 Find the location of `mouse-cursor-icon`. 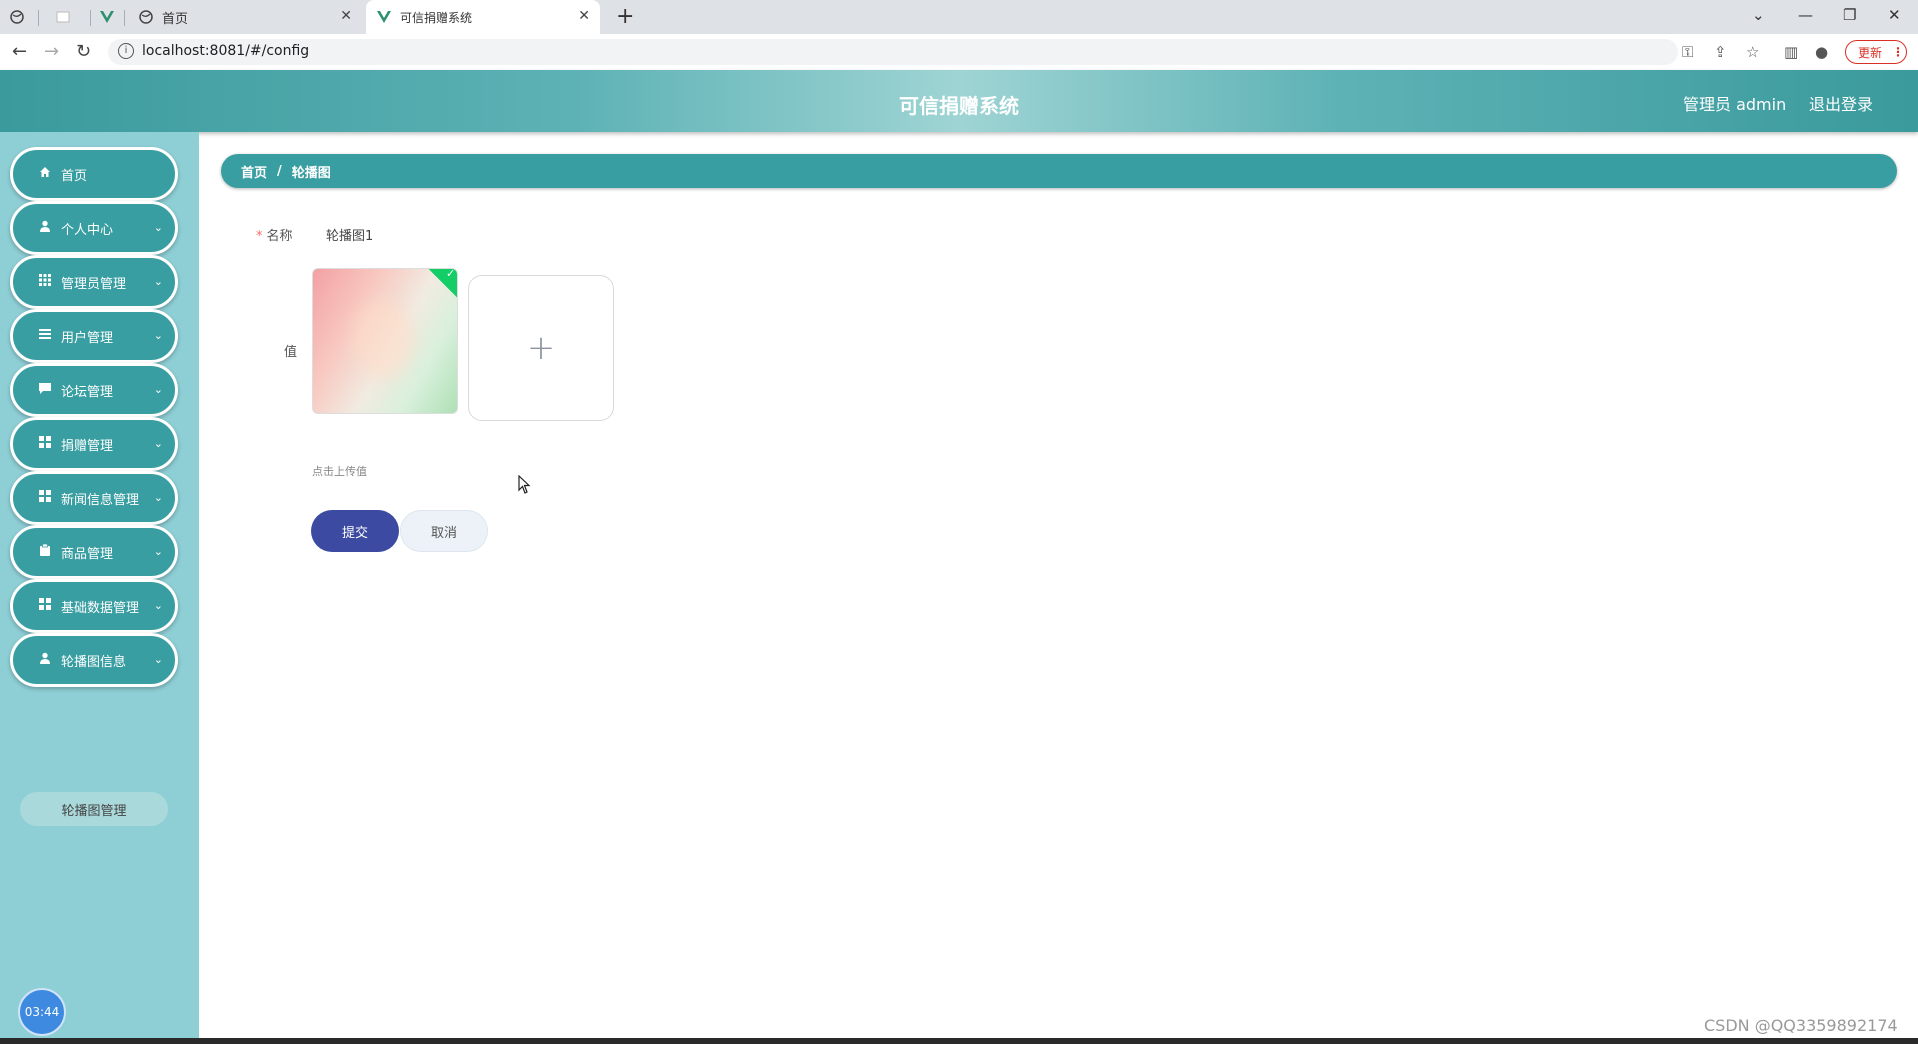

mouse-cursor-icon is located at coordinates (524, 484).